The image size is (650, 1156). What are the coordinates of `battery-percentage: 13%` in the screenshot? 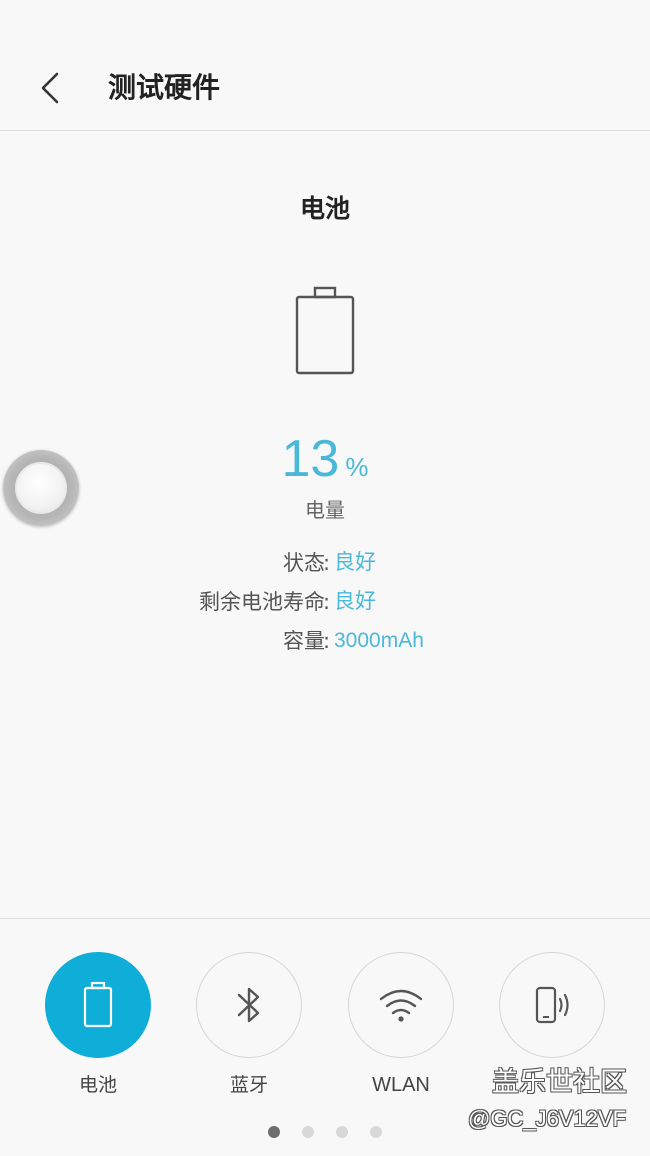 It's located at (325, 465).